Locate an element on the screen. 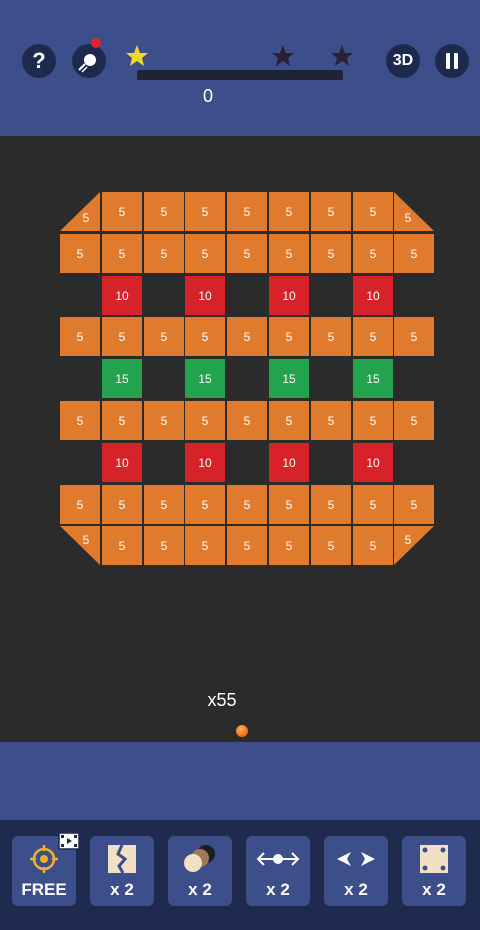 This screenshot has height=930, width=480. multiball-icon is located at coordinates (199, 858).